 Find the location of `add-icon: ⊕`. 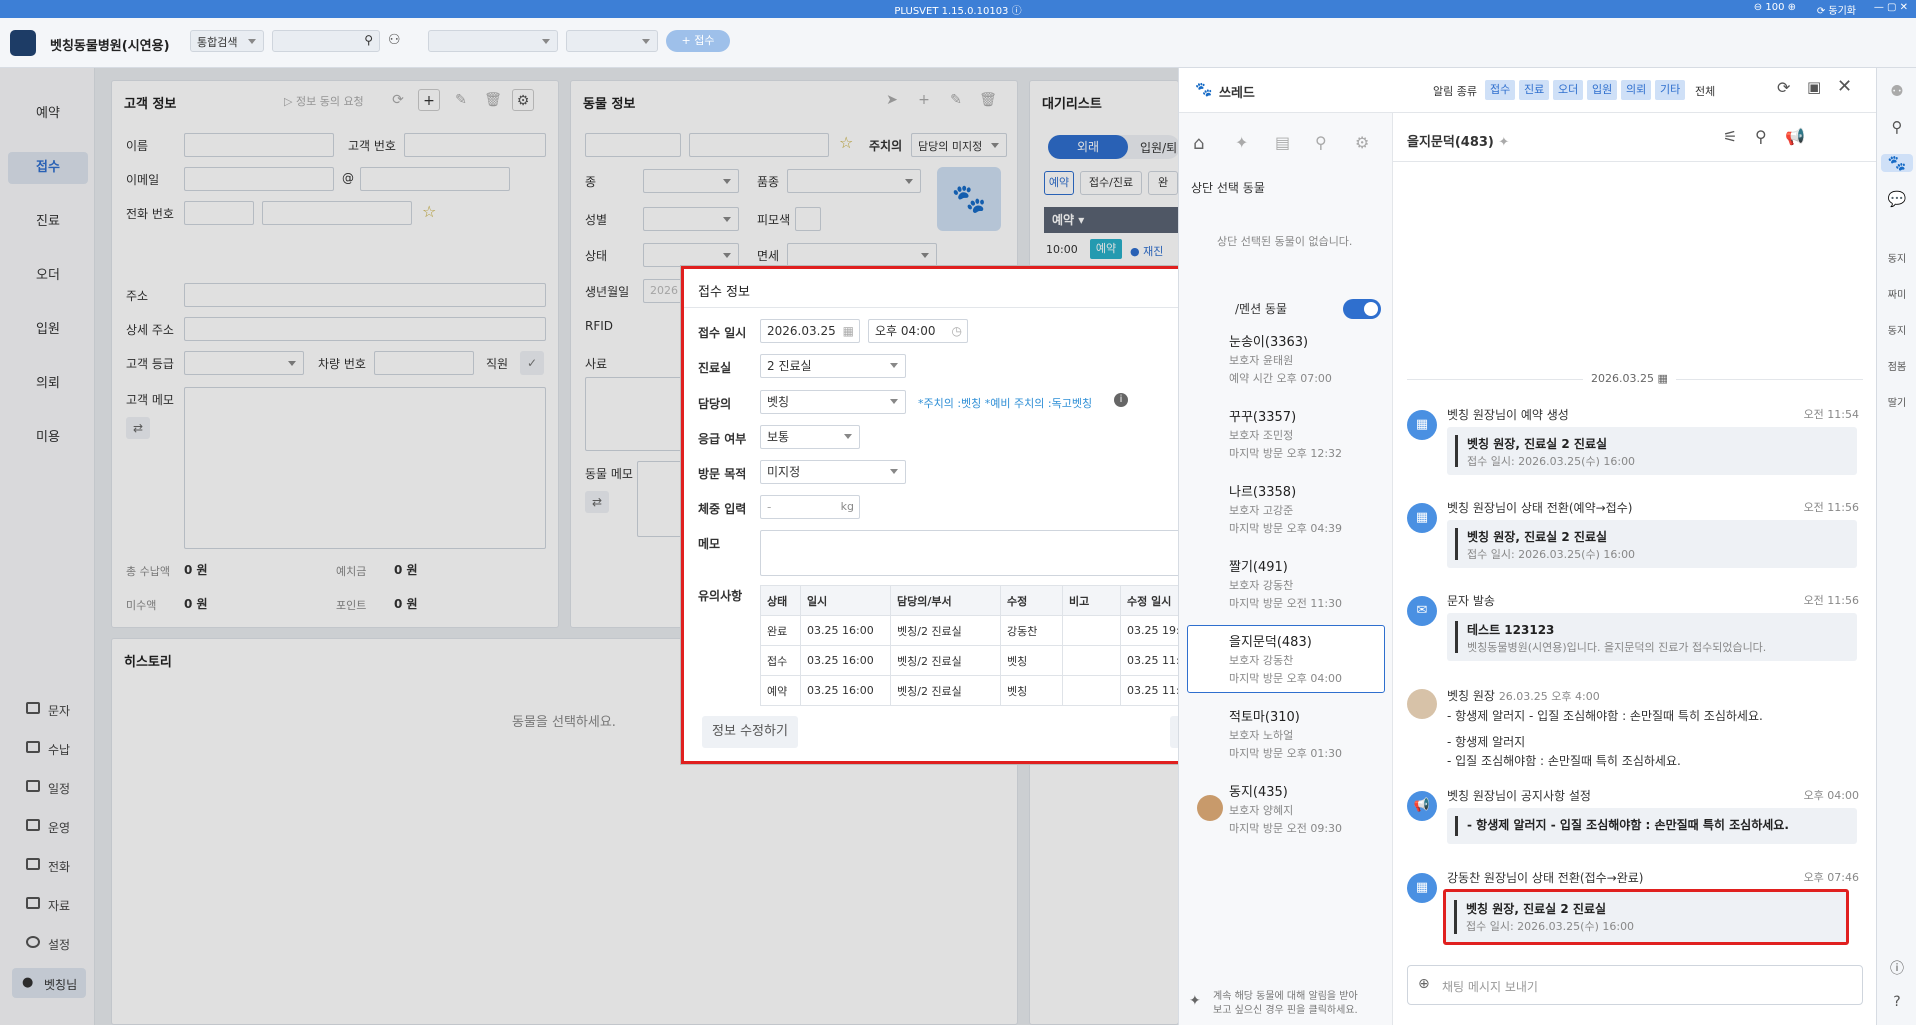

add-icon: ⊕ is located at coordinates (1424, 984).